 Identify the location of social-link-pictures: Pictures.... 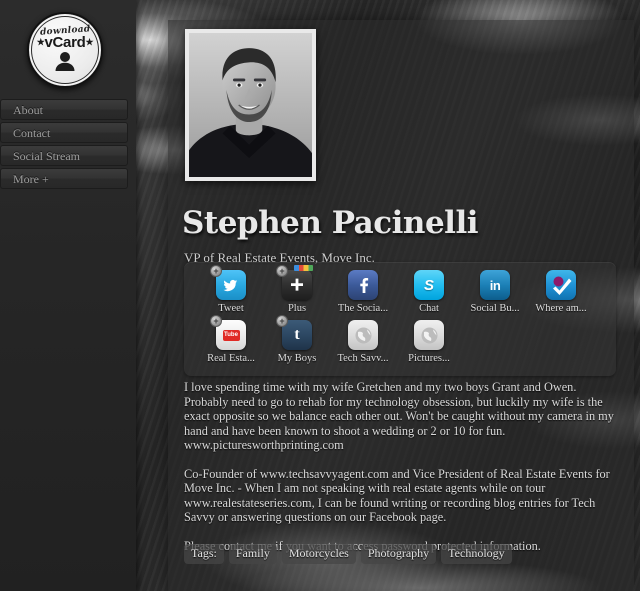
(429, 342).